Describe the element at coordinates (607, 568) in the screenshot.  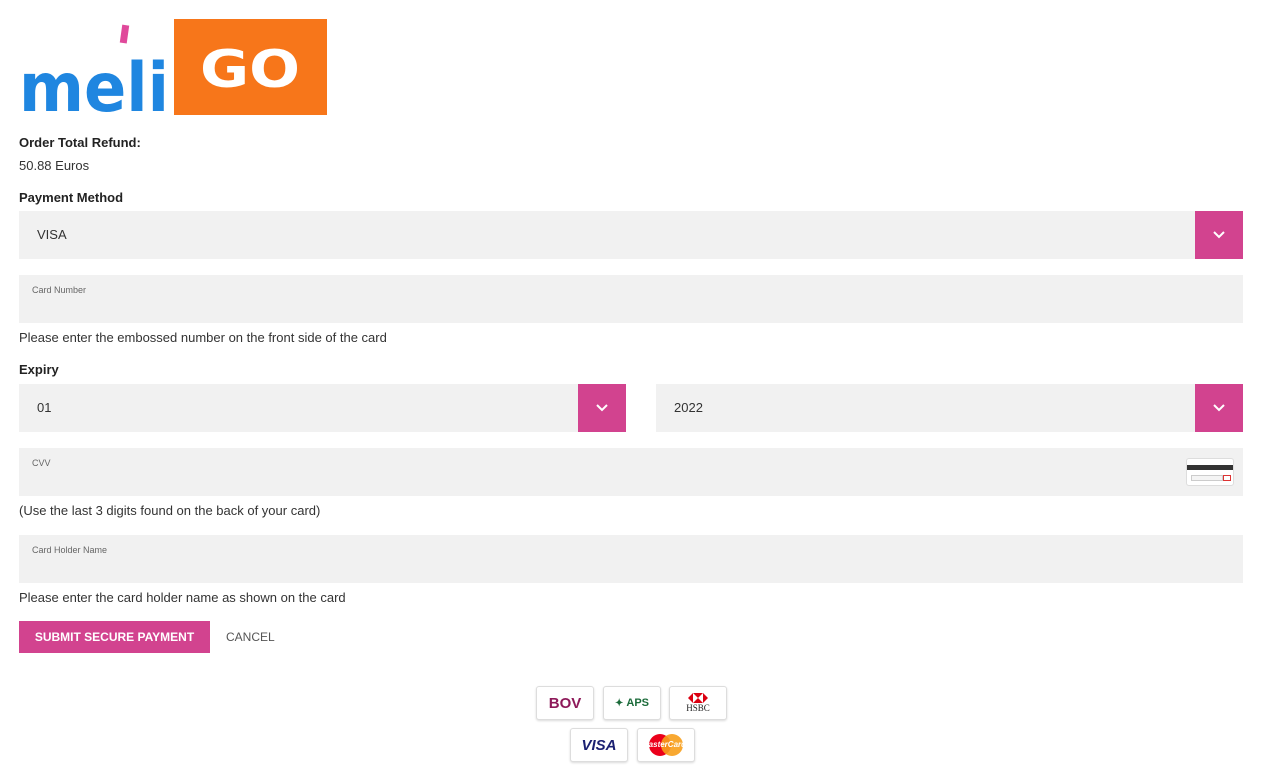
I see `card-holder-input` at that location.